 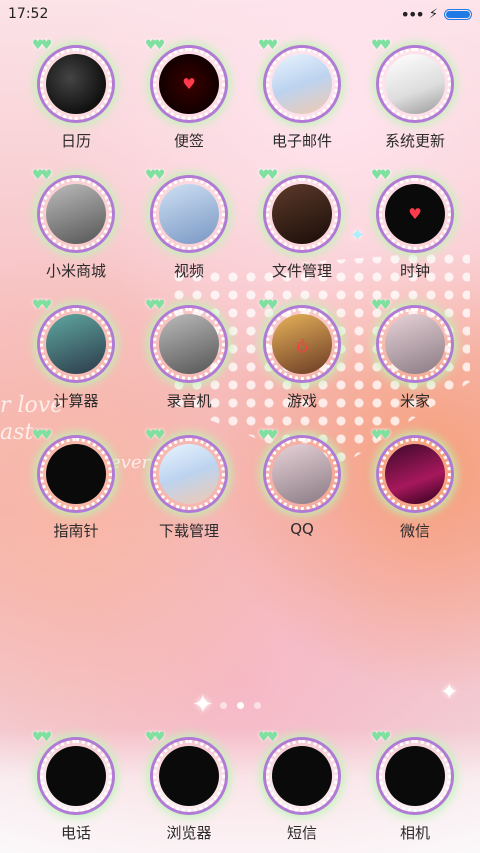 I want to click on app-email: ♥♥ 电子邮件, so click(x=302, y=98).